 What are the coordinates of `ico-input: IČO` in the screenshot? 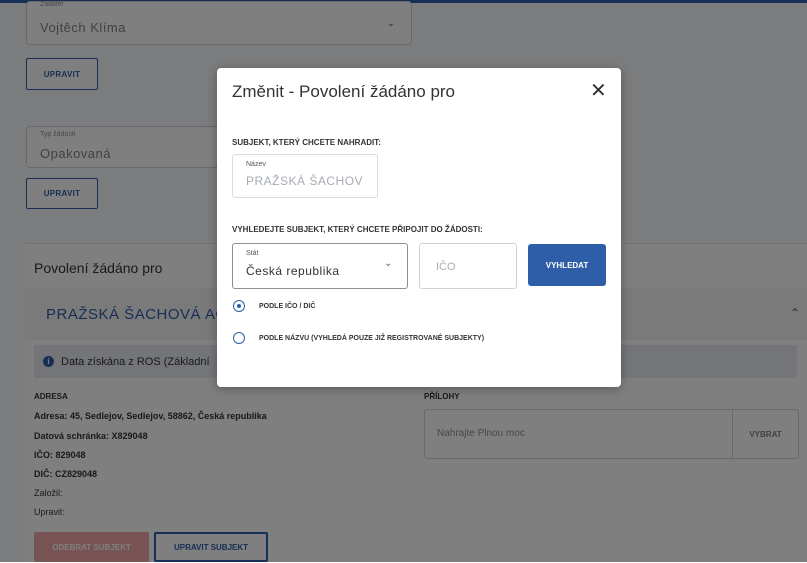 It's located at (468, 266).